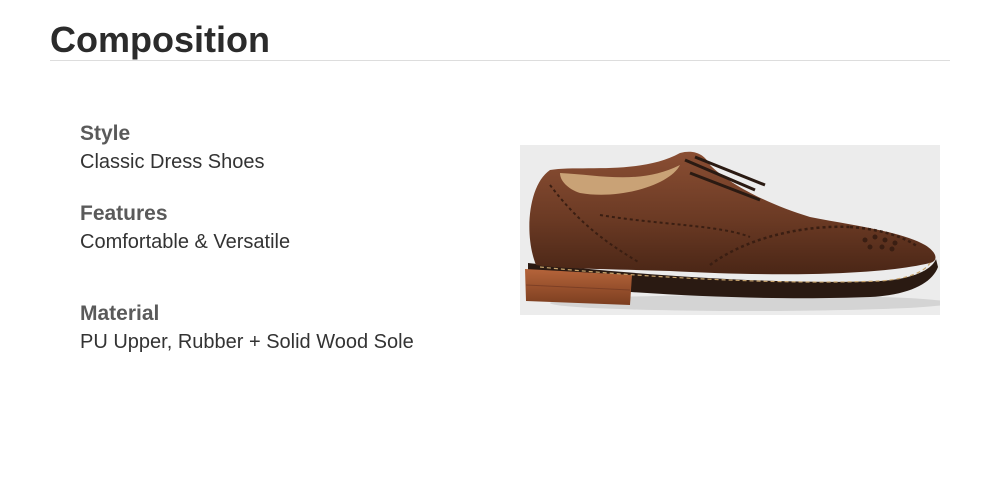 This screenshot has width=1000, height=480. What do you see at coordinates (185, 242) in the screenshot?
I see `spec-features-value: Comfortable & Versatile` at bounding box center [185, 242].